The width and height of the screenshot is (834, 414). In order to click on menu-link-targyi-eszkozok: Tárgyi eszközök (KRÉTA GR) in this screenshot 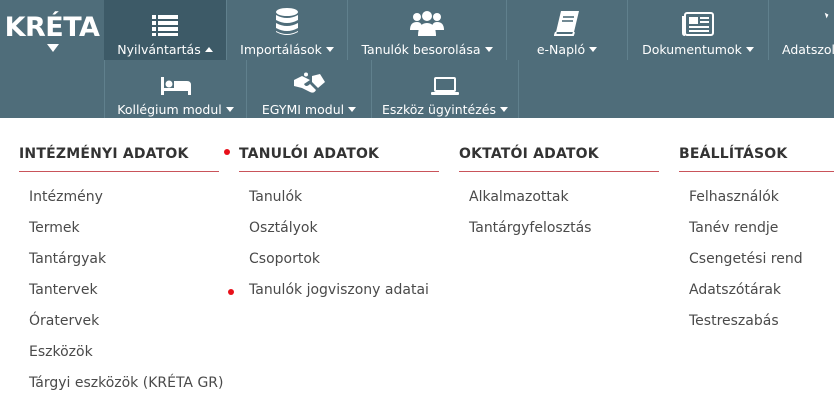, I will do `click(126, 383)`.